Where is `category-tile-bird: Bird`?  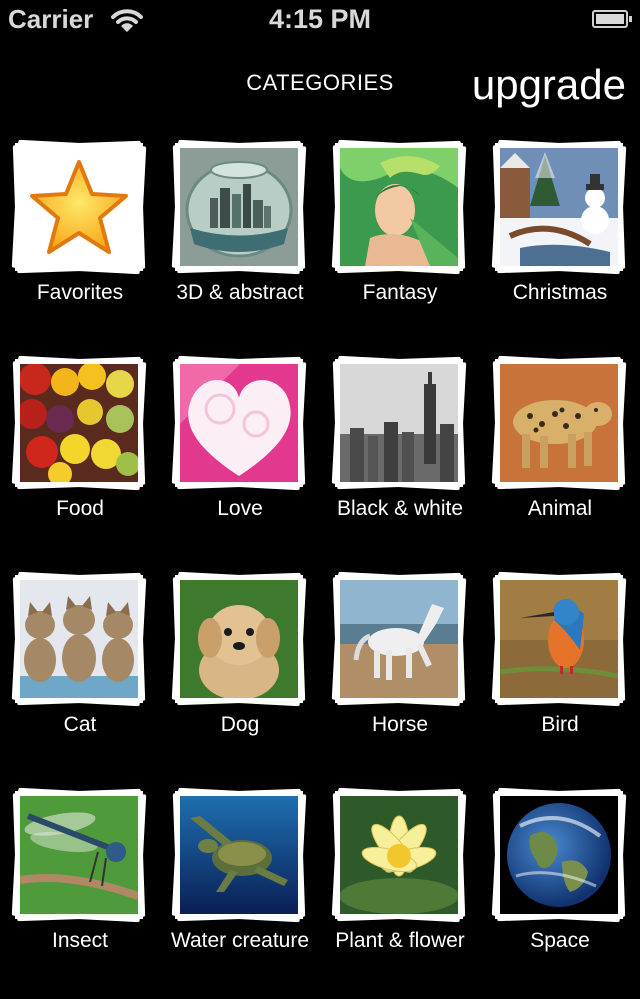
category-tile-bird: Bird is located at coordinates (560, 675).